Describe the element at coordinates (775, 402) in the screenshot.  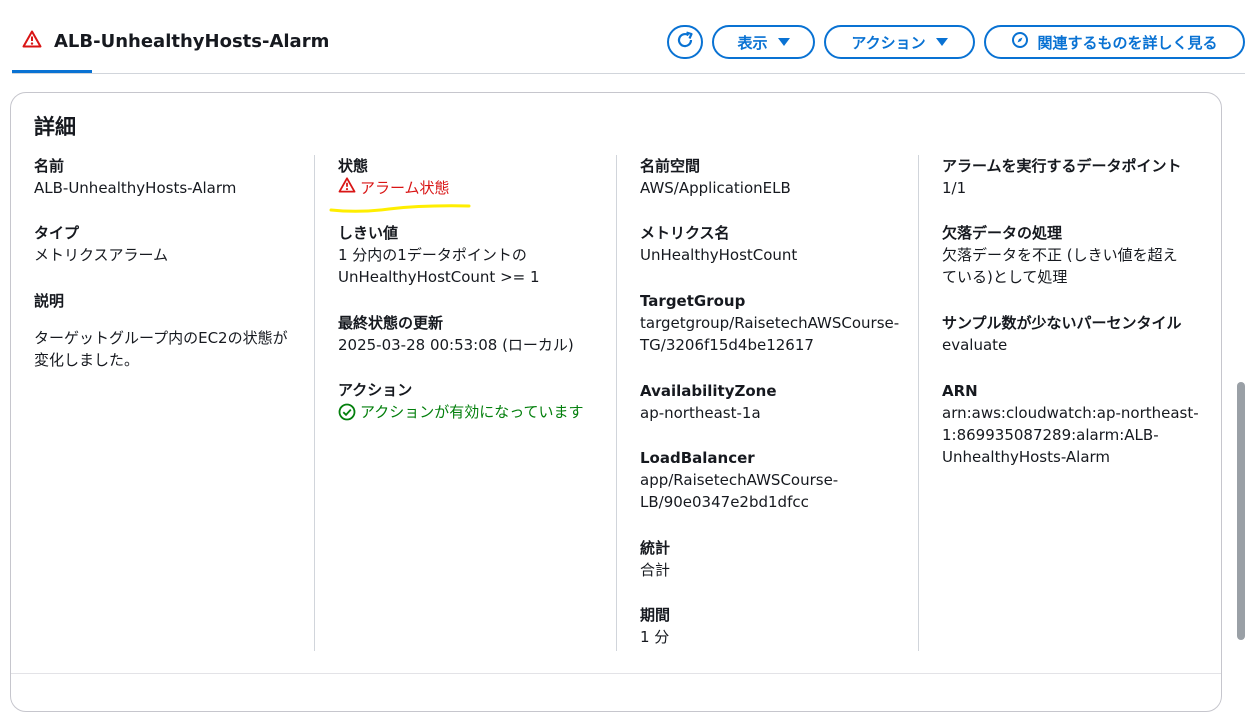
I see `detail-availability-zone: AvailabilityZone ap-northeast-1a` at that location.